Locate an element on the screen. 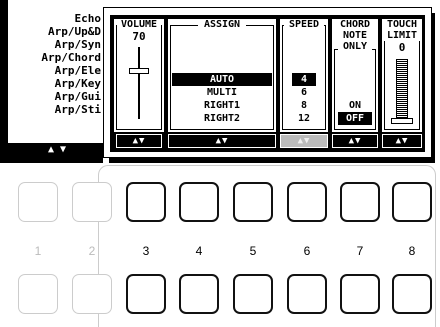 This screenshot has width=440, height=327. speed-group: SPEED 4 6 8 12 is located at coordinates (304, 75).